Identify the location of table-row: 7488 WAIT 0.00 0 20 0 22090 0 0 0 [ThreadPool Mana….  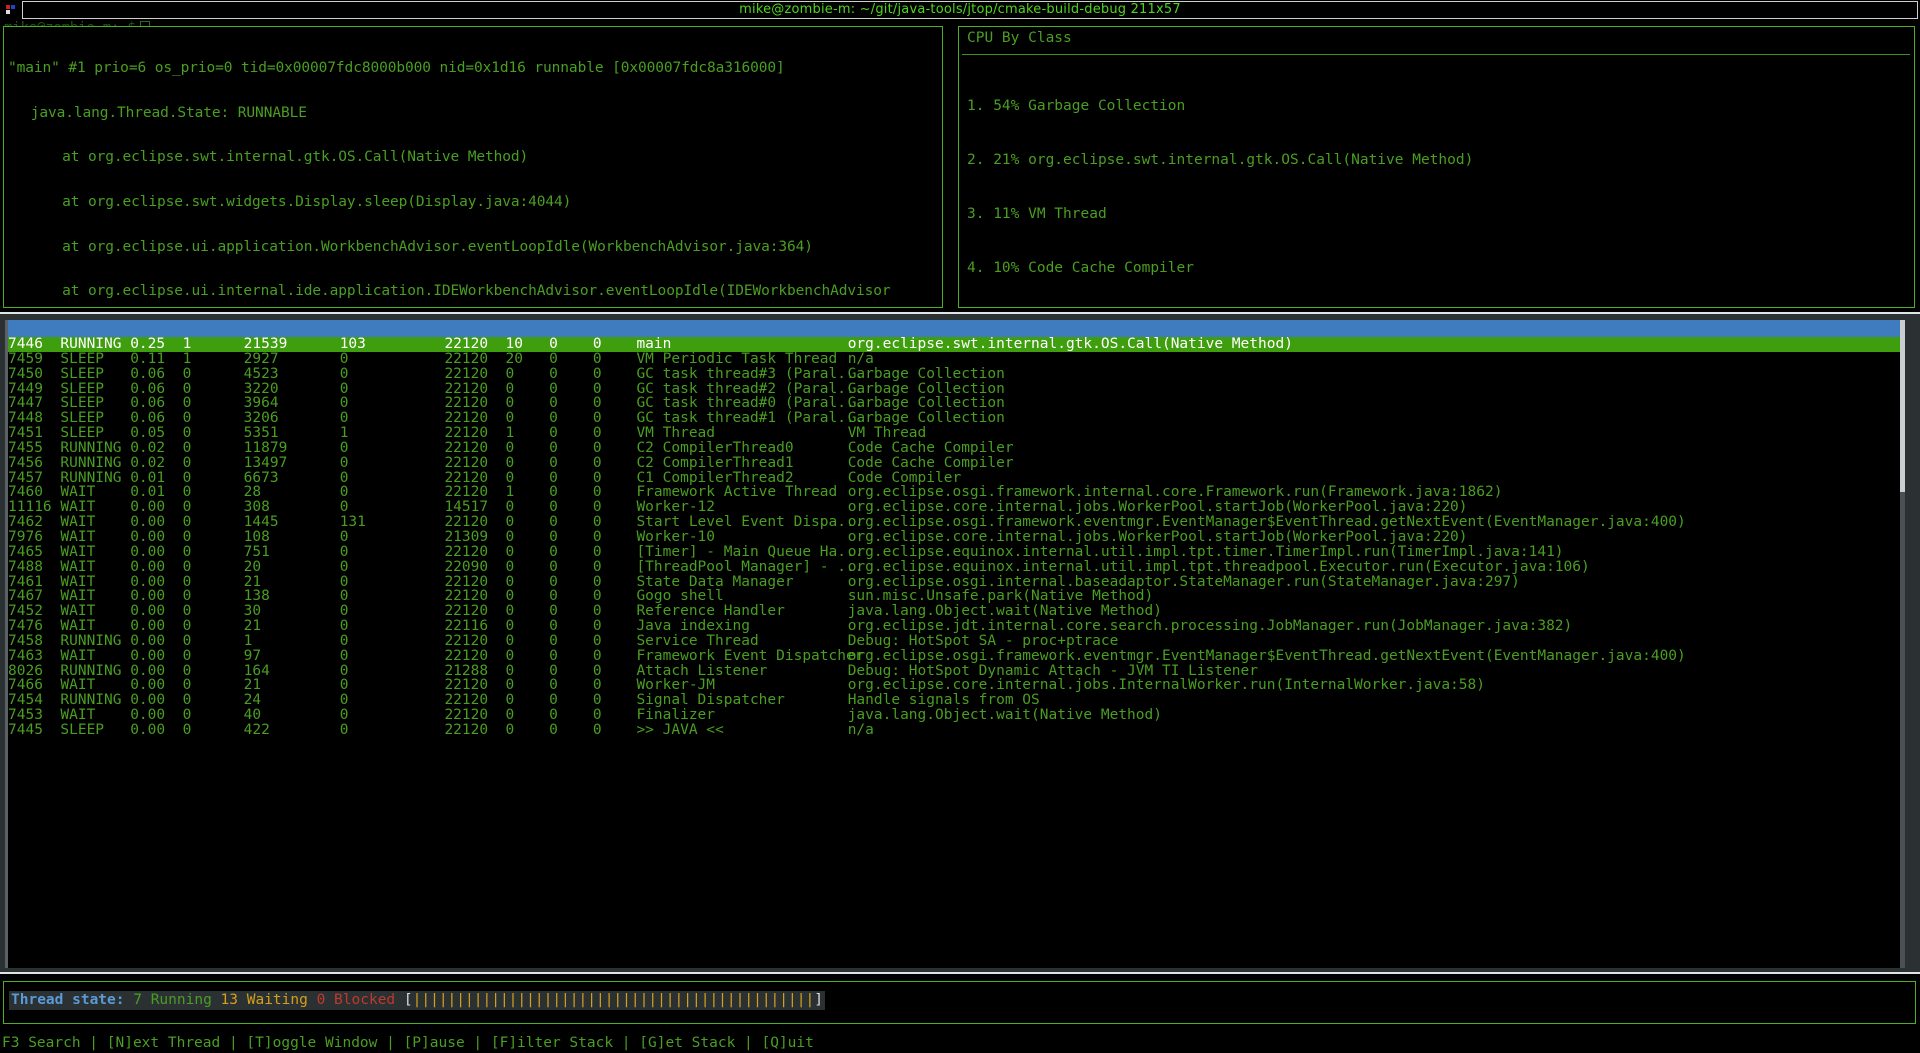
(956, 566).